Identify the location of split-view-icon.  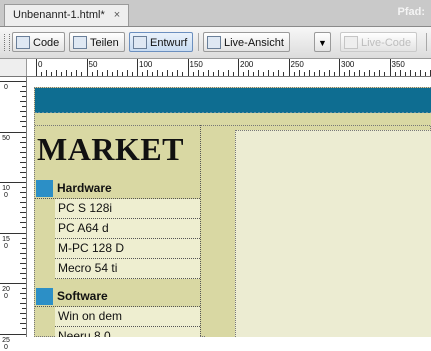
(80, 42).